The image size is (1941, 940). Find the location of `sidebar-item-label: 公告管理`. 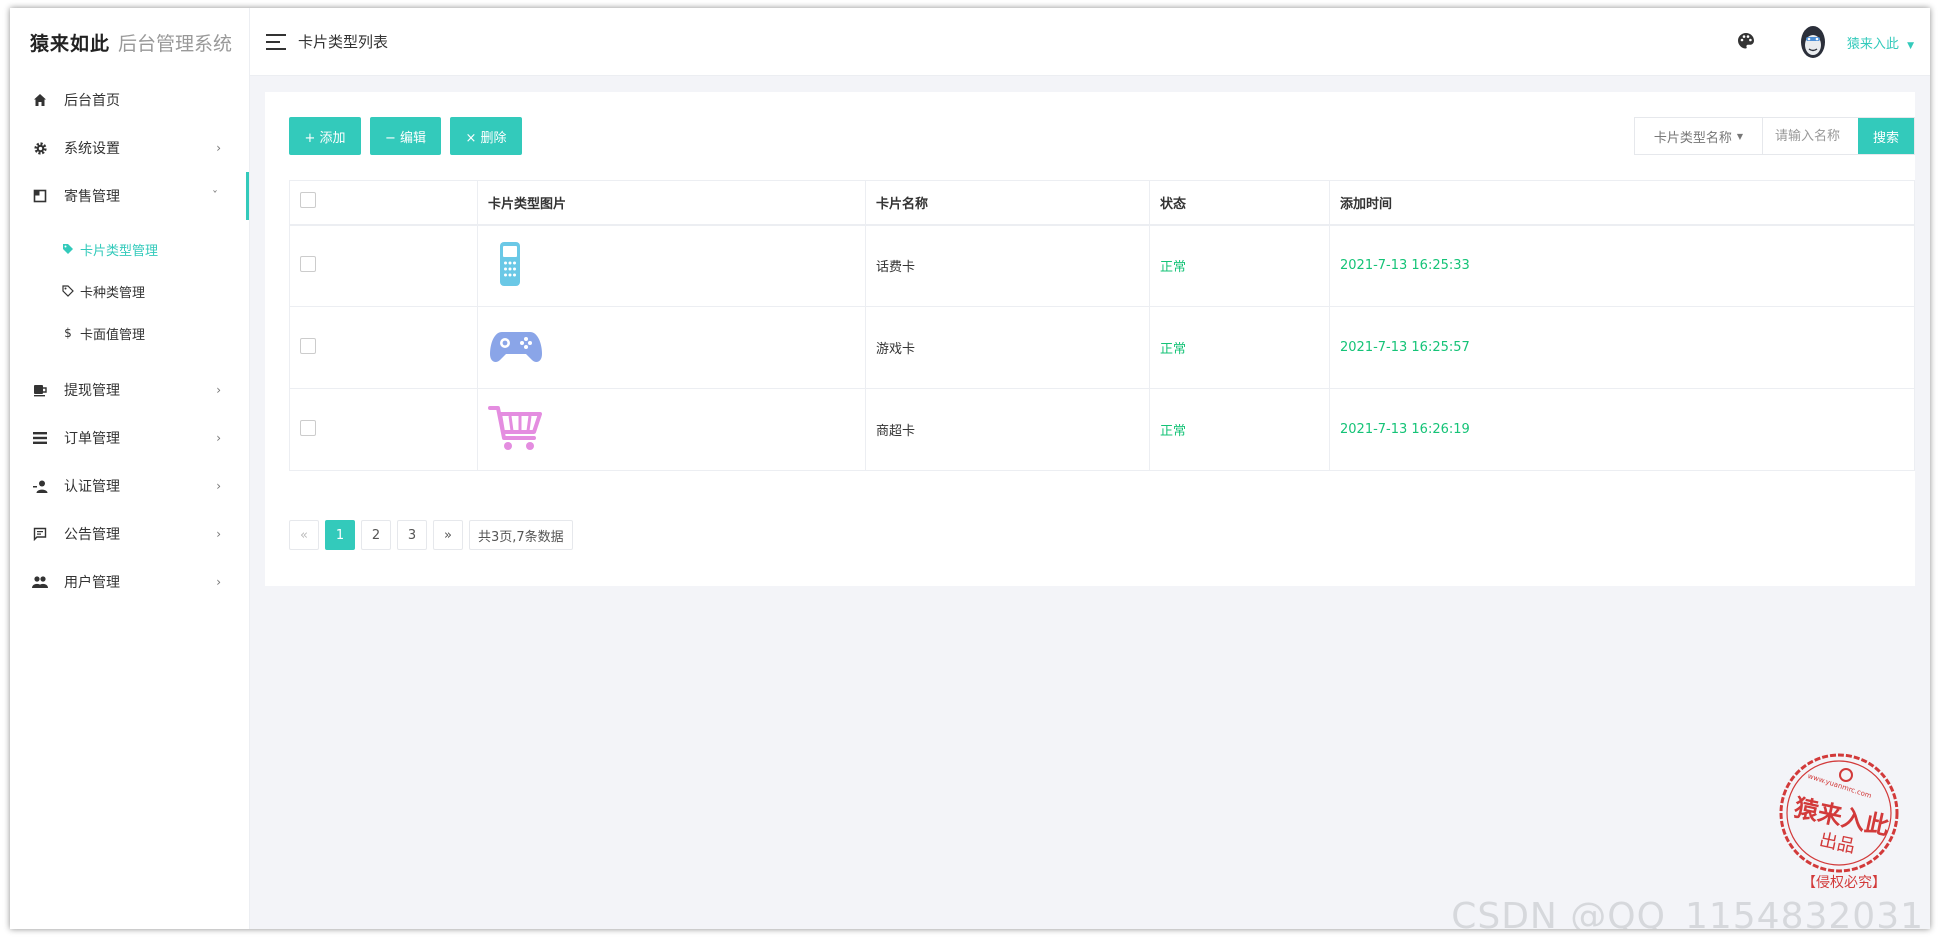

sidebar-item-label: 公告管理 is located at coordinates (92, 535).